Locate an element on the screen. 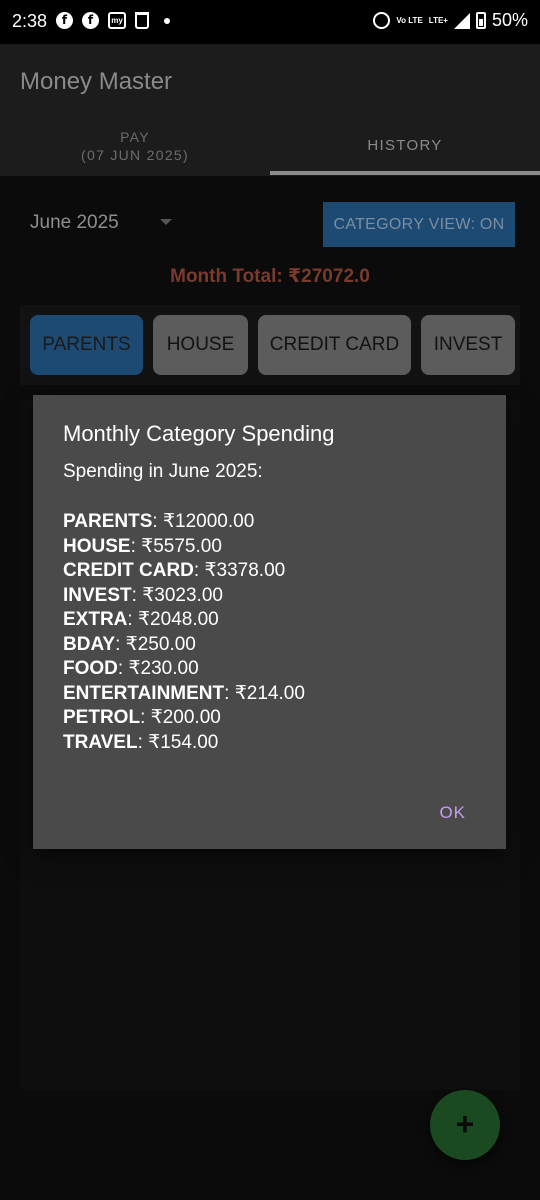  spending-amount: ₹250.00 is located at coordinates (160, 644).